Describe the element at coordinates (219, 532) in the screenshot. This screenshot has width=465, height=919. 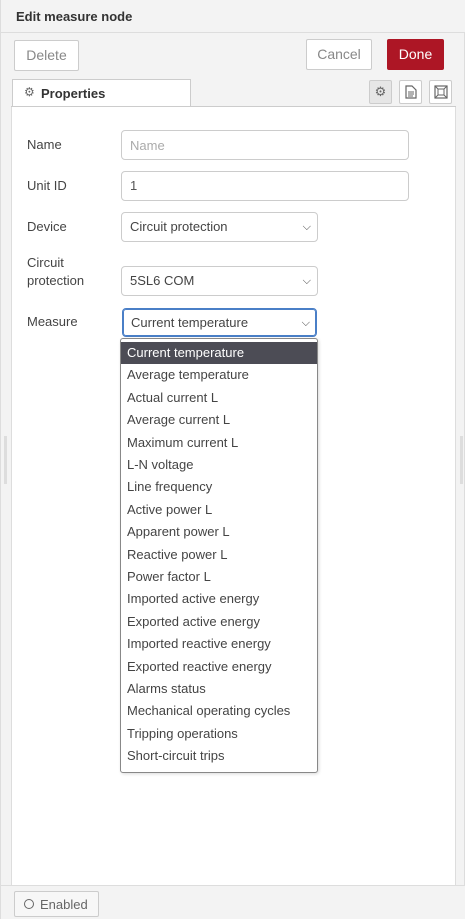
I see `dropdown-option: Apparent power L` at that location.